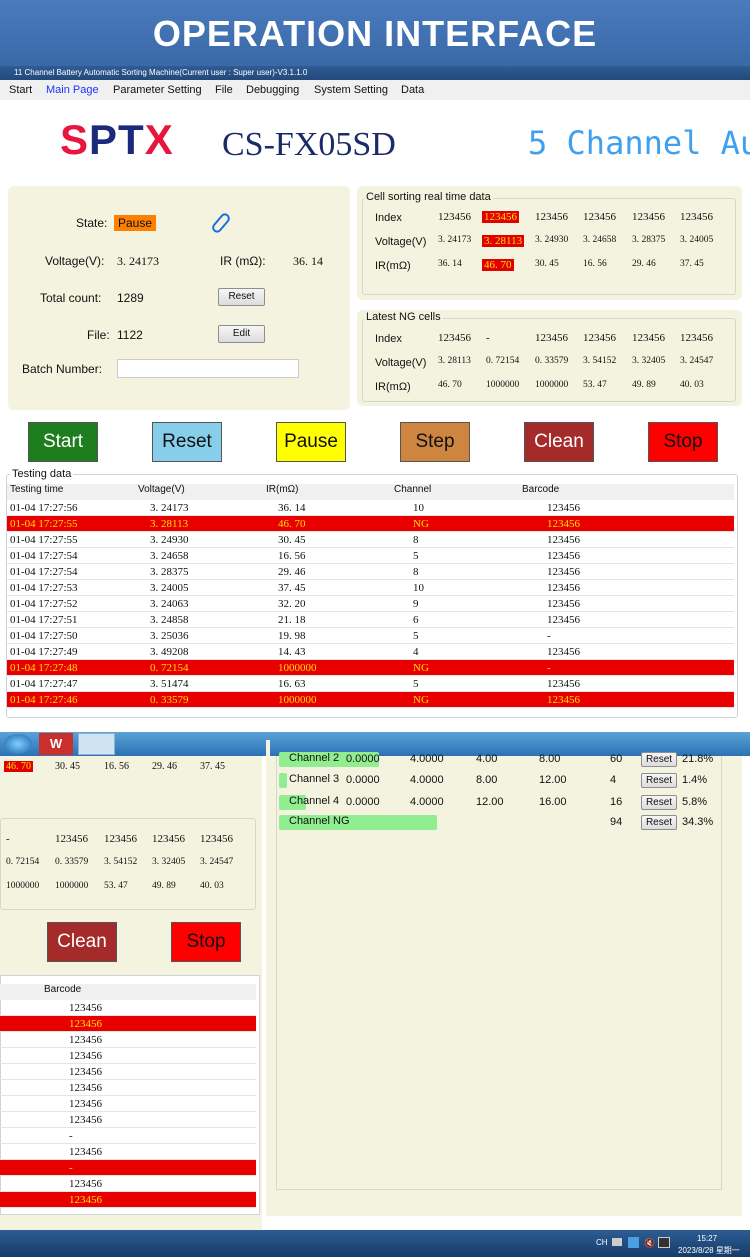 The image size is (750, 1257). What do you see at coordinates (169, 652) in the screenshot?
I see `cell-v: 3. 49208` at bounding box center [169, 652].